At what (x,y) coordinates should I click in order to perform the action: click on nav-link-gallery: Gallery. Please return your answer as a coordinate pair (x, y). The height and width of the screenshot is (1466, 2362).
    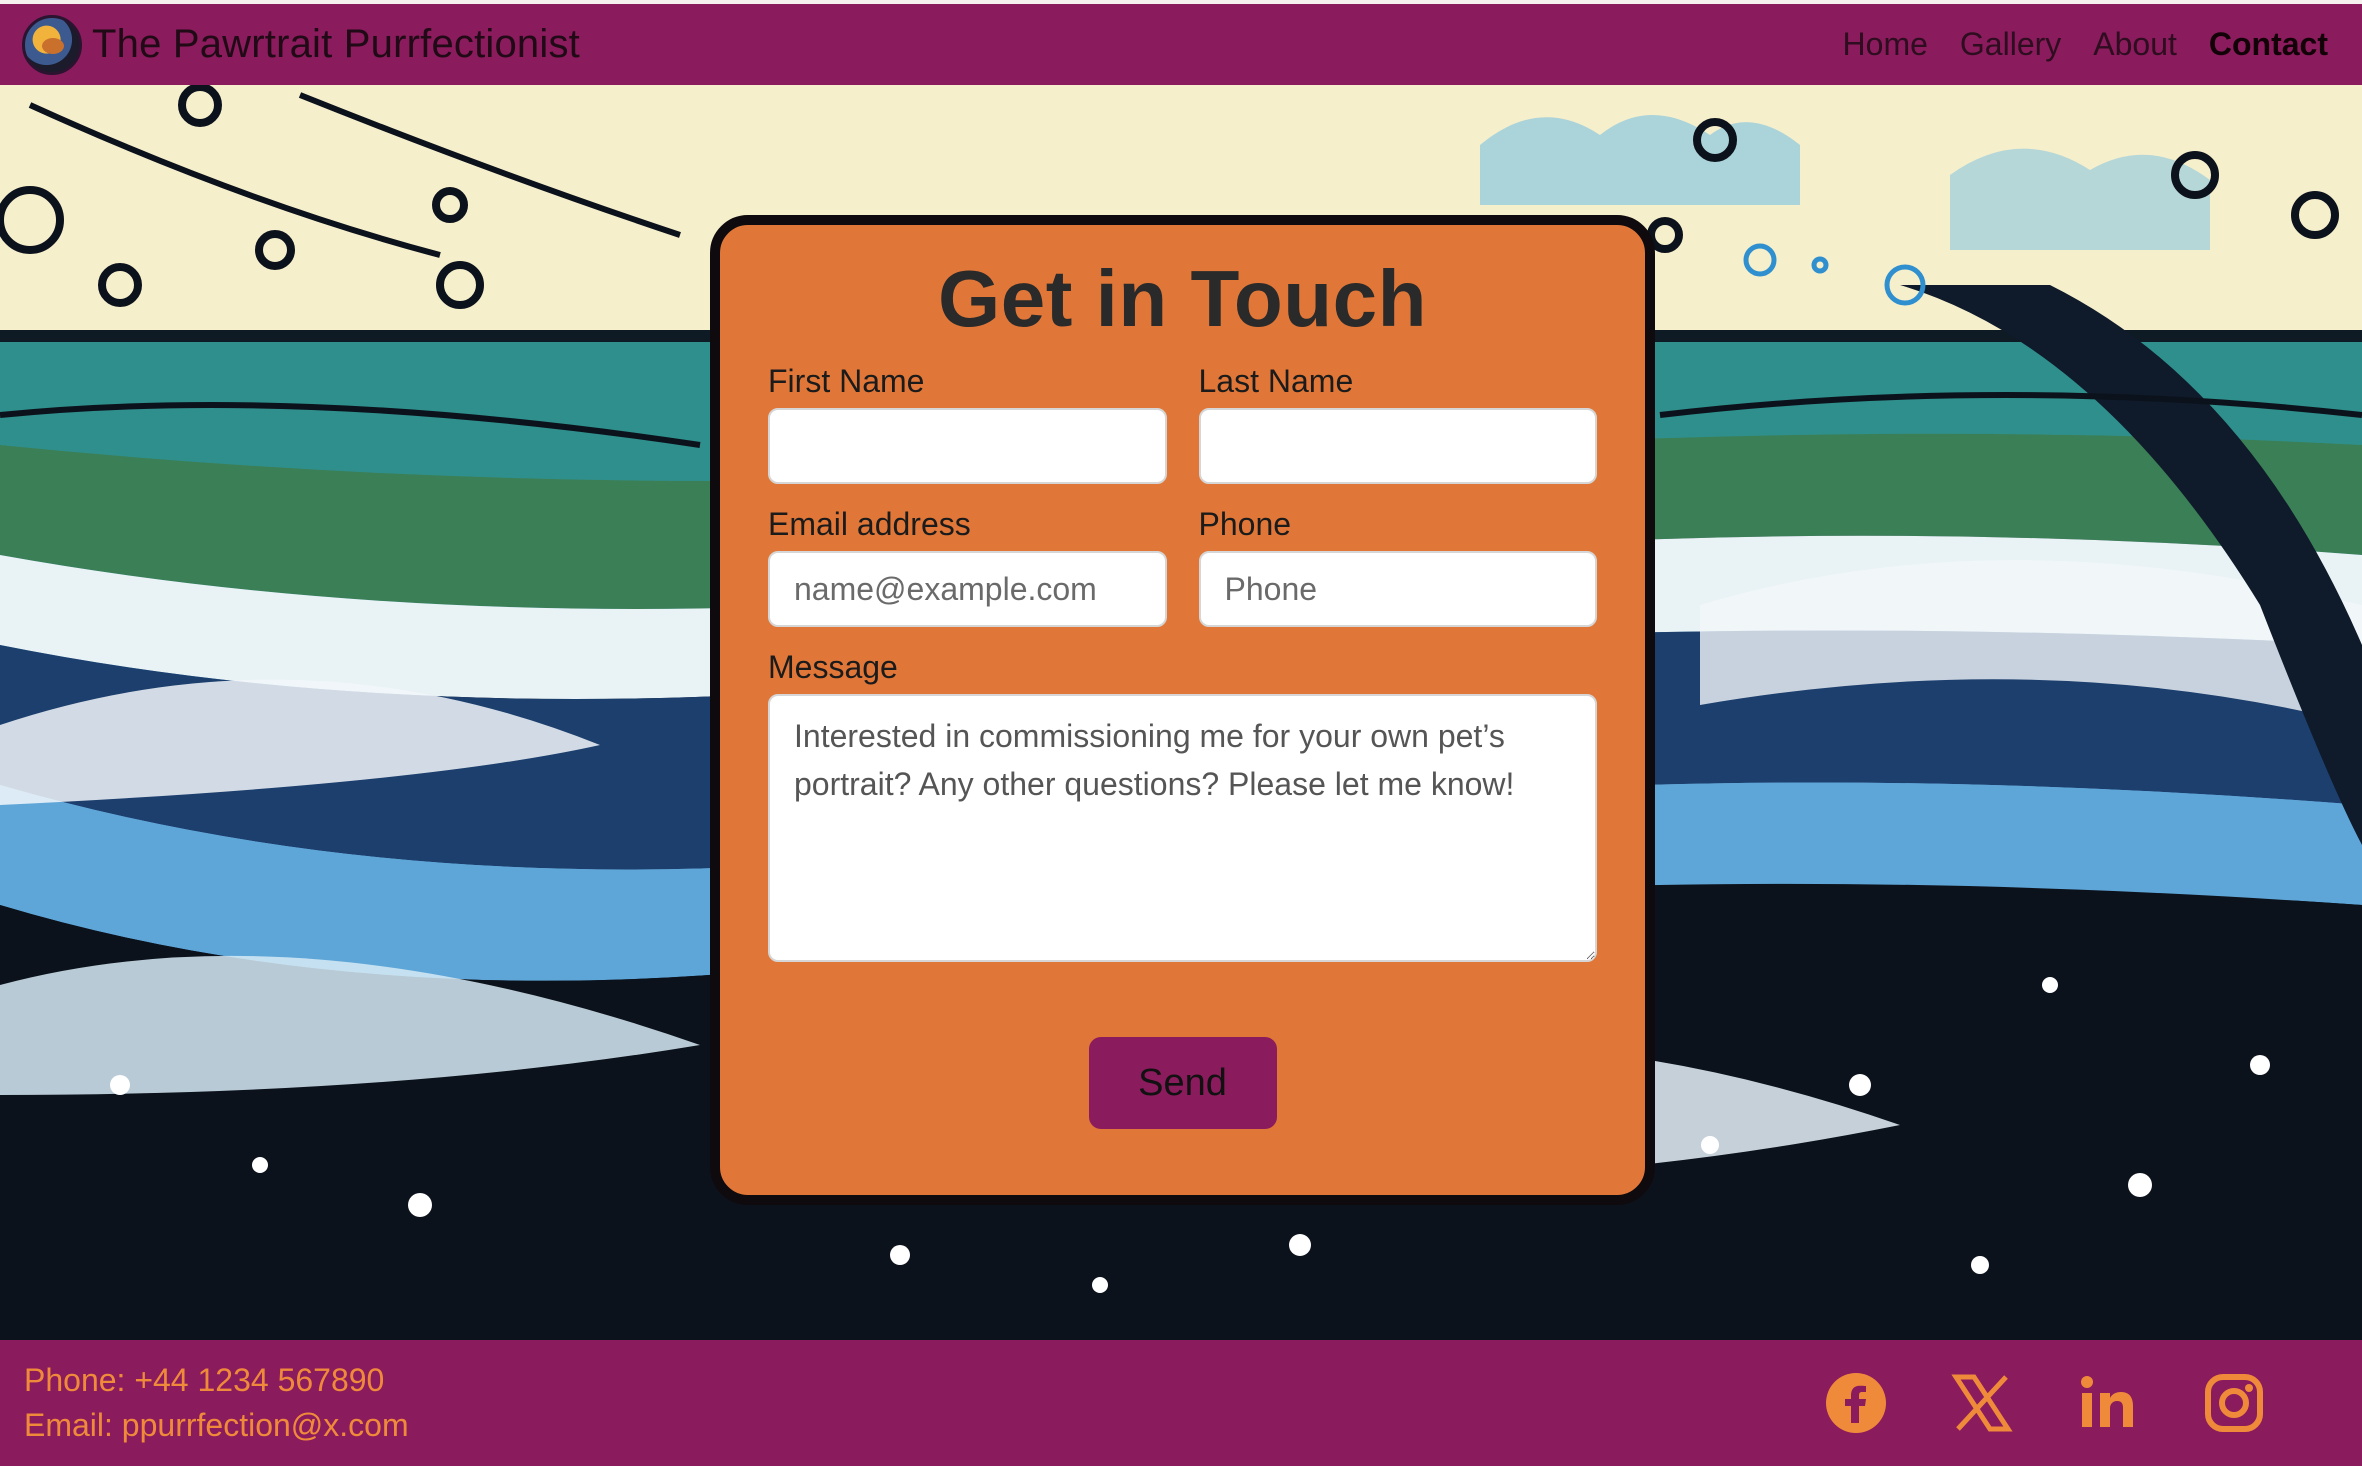
    Looking at the image, I should click on (2010, 44).